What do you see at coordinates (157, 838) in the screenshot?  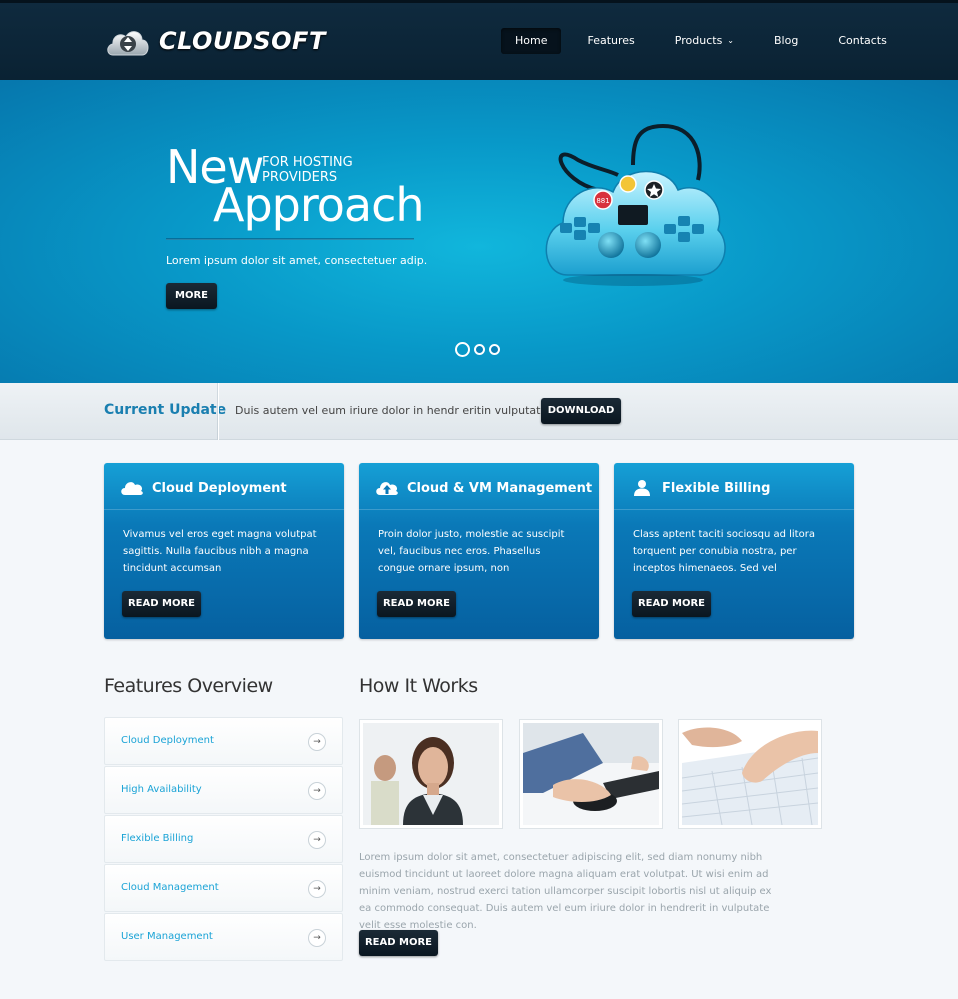 I see `list-item-label: Flexible Billing` at bounding box center [157, 838].